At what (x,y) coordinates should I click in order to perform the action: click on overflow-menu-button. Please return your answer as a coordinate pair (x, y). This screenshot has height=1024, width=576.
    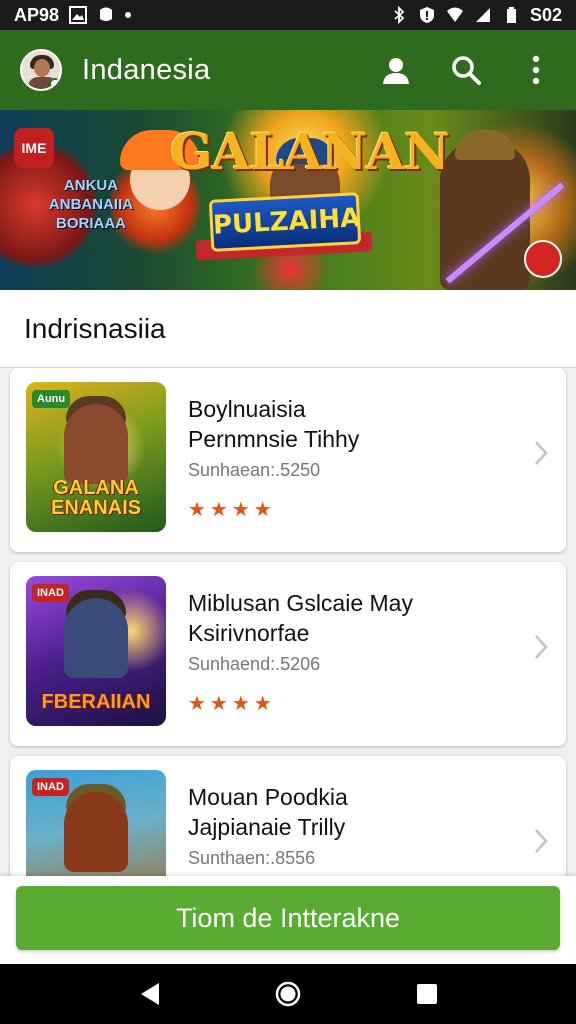
    Looking at the image, I should click on (536, 70).